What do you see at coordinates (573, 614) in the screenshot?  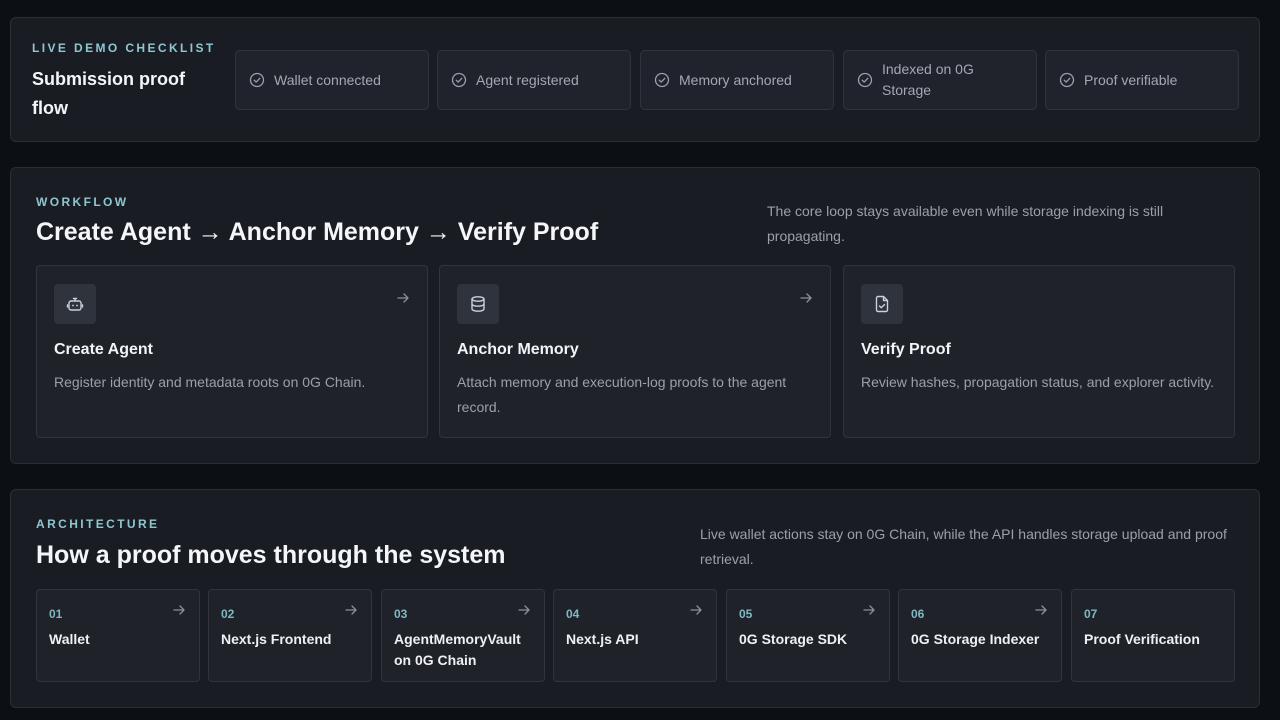 I see `step-number: 04` at bounding box center [573, 614].